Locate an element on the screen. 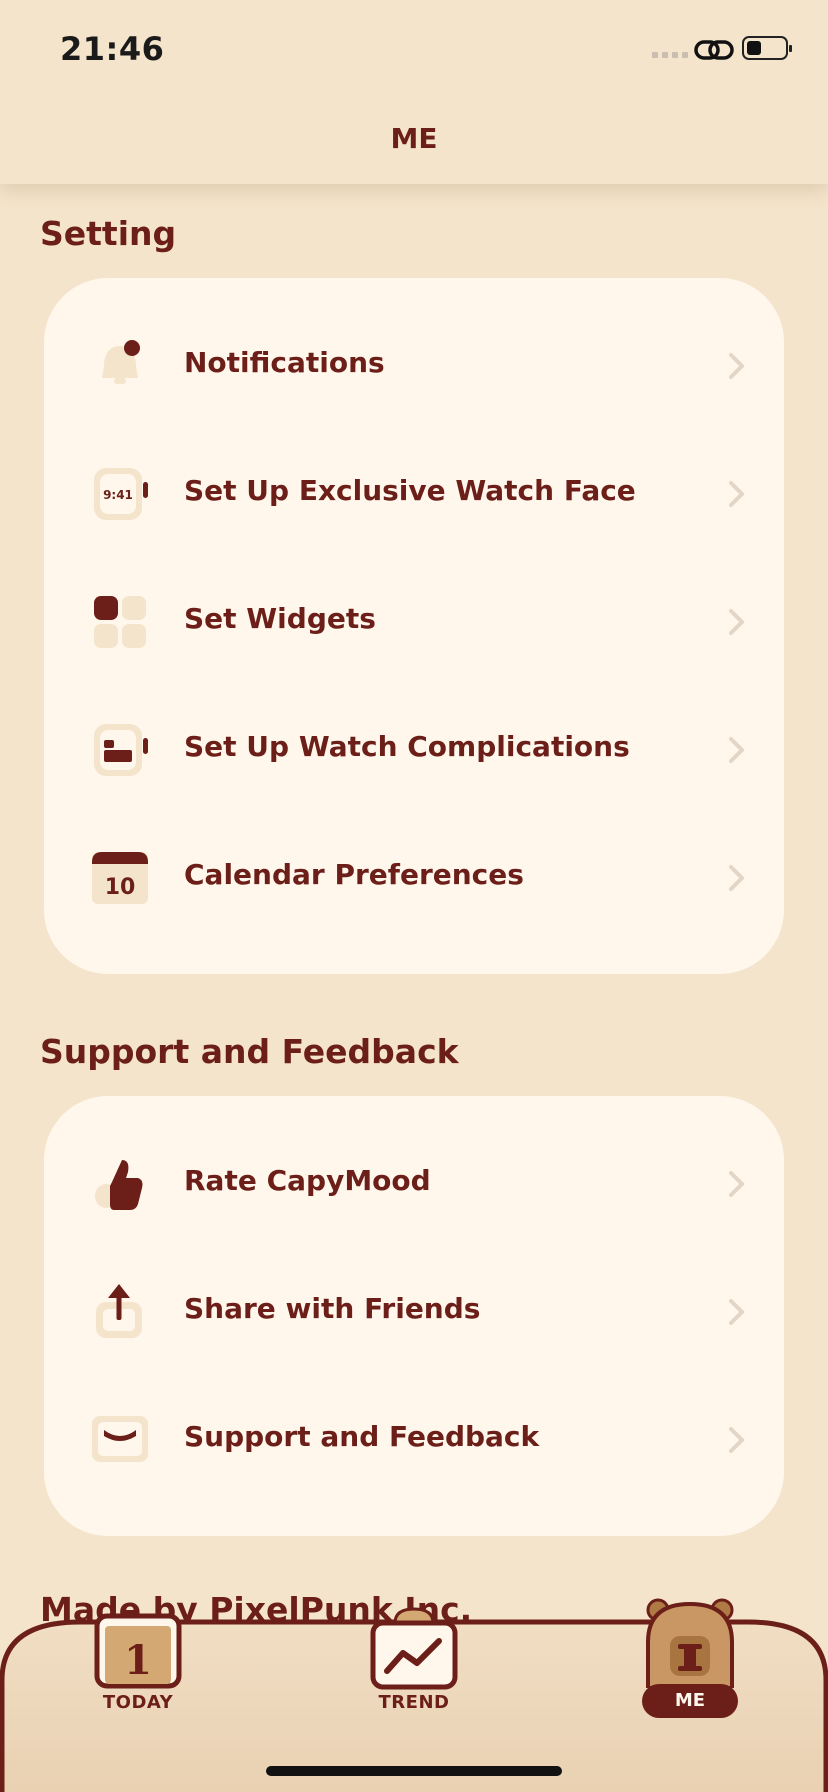 Image resolution: width=828 pixels, height=1792 pixels. home-indicator is located at coordinates (414, 1771).